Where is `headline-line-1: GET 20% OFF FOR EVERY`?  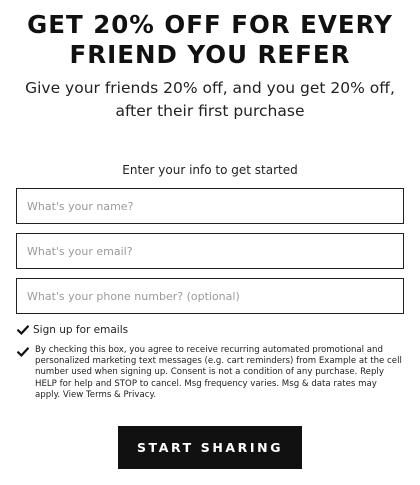 headline-line-1: GET 20% OFF FOR EVERY is located at coordinates (210, 24).